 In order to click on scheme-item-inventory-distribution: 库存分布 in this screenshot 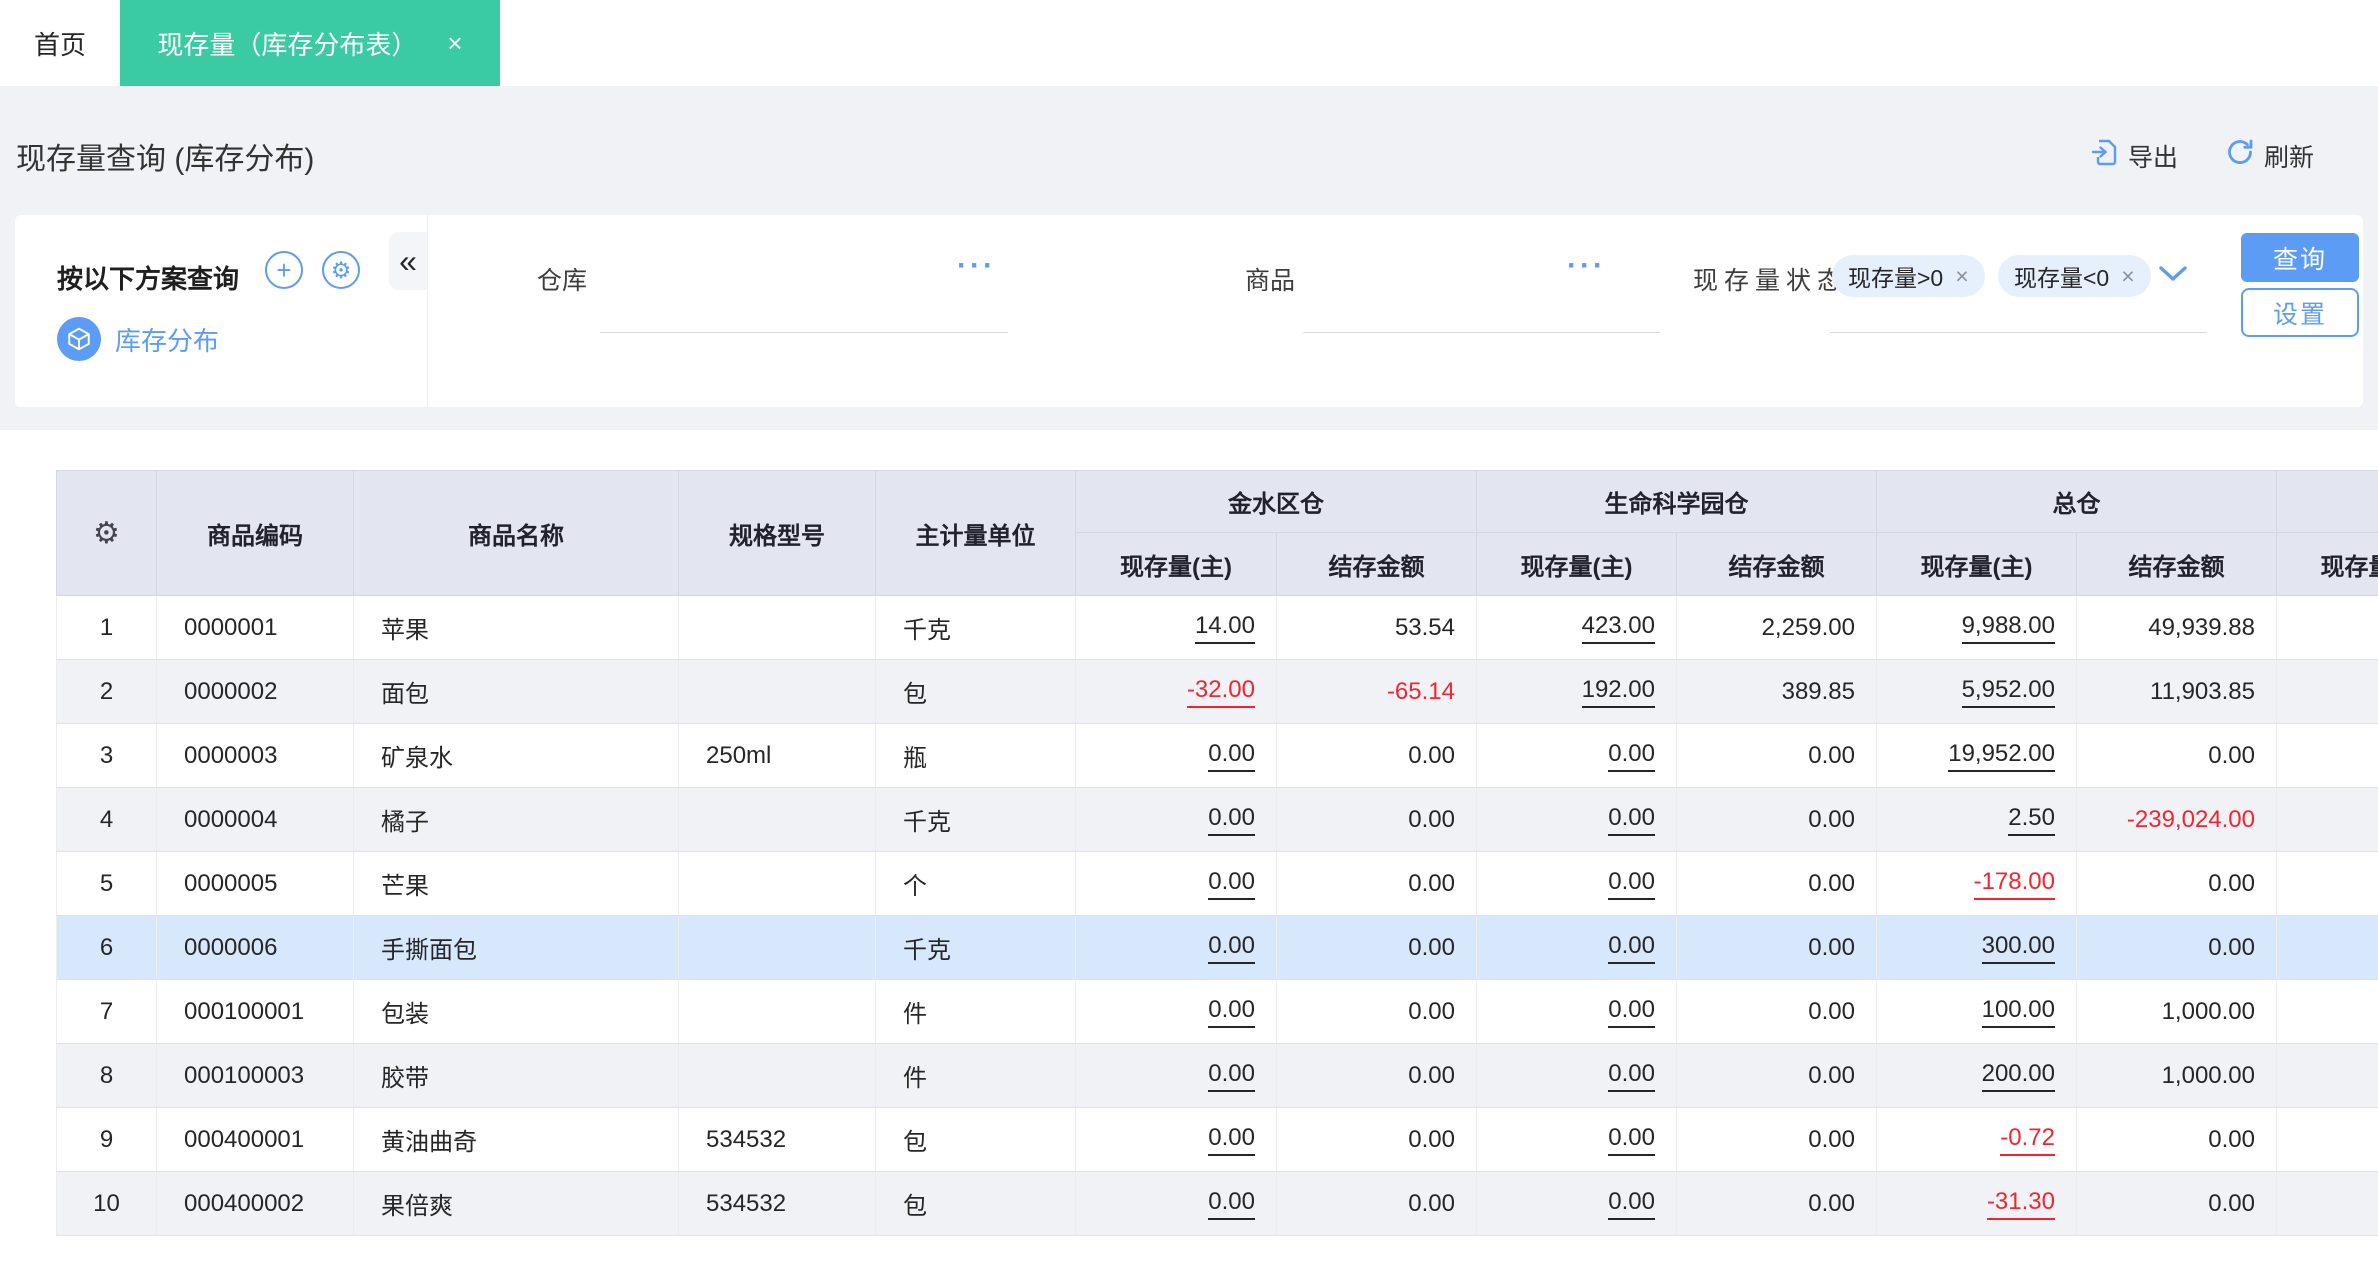, I will do `click(138, 339)`.